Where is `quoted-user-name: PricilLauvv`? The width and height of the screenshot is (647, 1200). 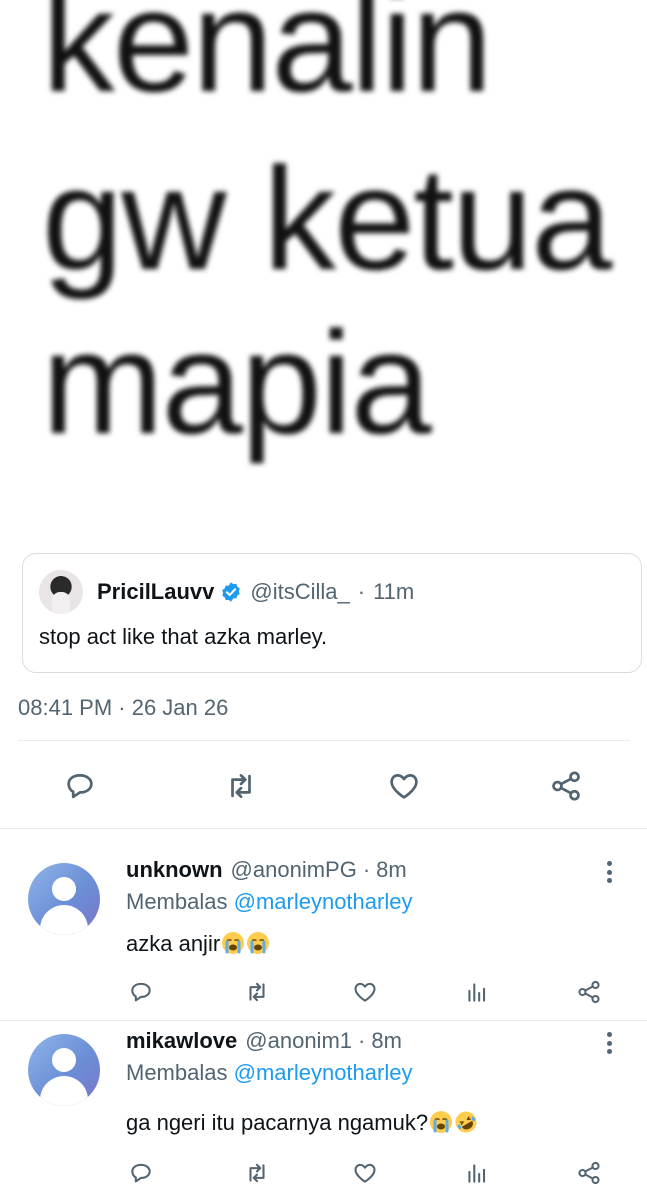
quoted-user-name: PricilLauvv is located at coordinates (155, 592).